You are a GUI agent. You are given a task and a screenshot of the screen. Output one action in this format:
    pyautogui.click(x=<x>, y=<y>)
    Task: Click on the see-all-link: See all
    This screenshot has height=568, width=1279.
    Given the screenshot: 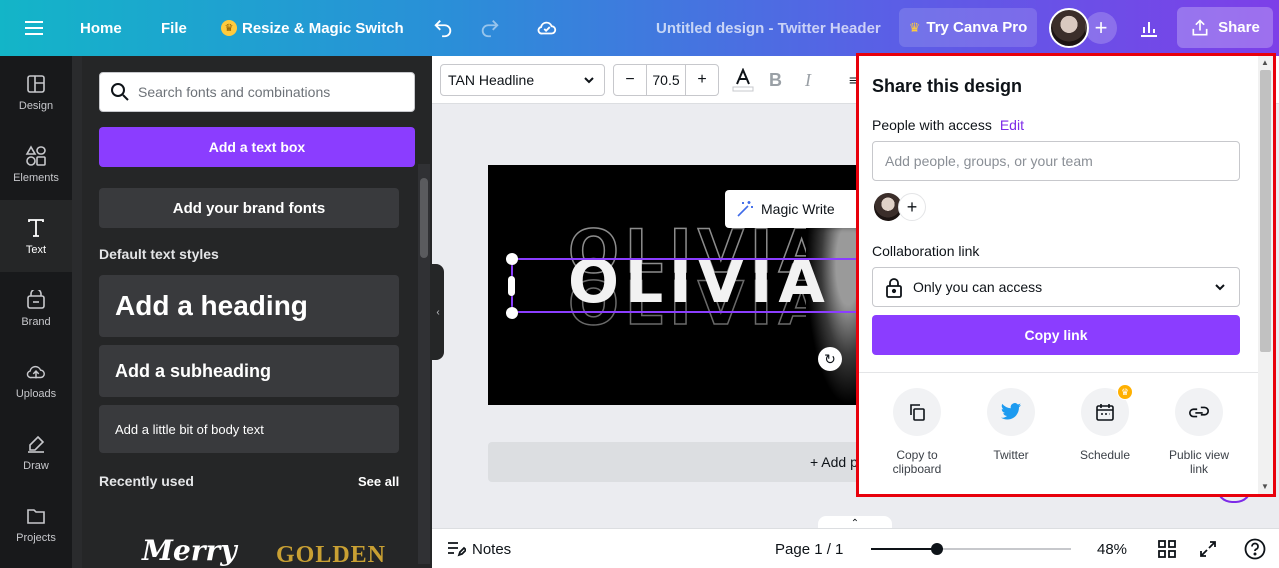 What is the action you would take?
    pyautogui.click(x=378, y=481)
    